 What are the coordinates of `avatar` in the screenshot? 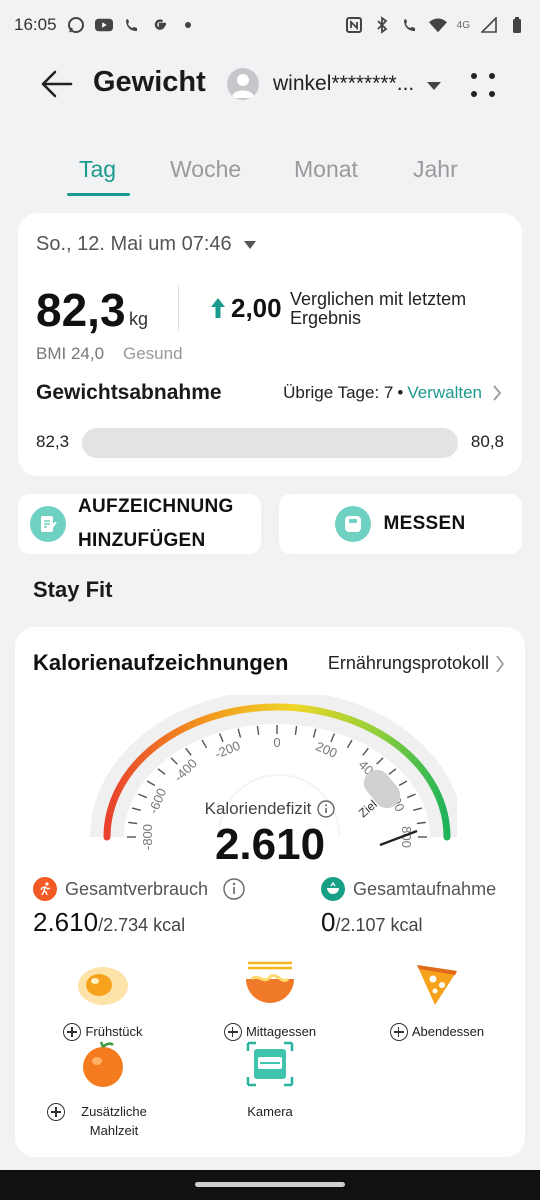 It's located at (243, 84).